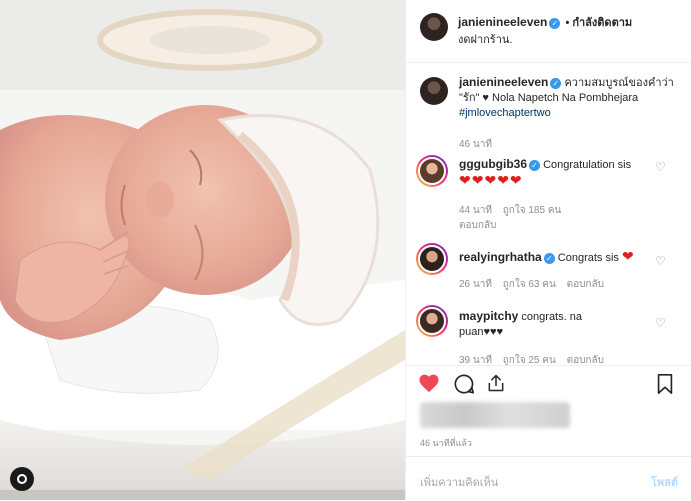 The image size is (691, 501). I want to click on comment-text: maypitchy congrats. na puan♥♥♥, so click(534, 324).